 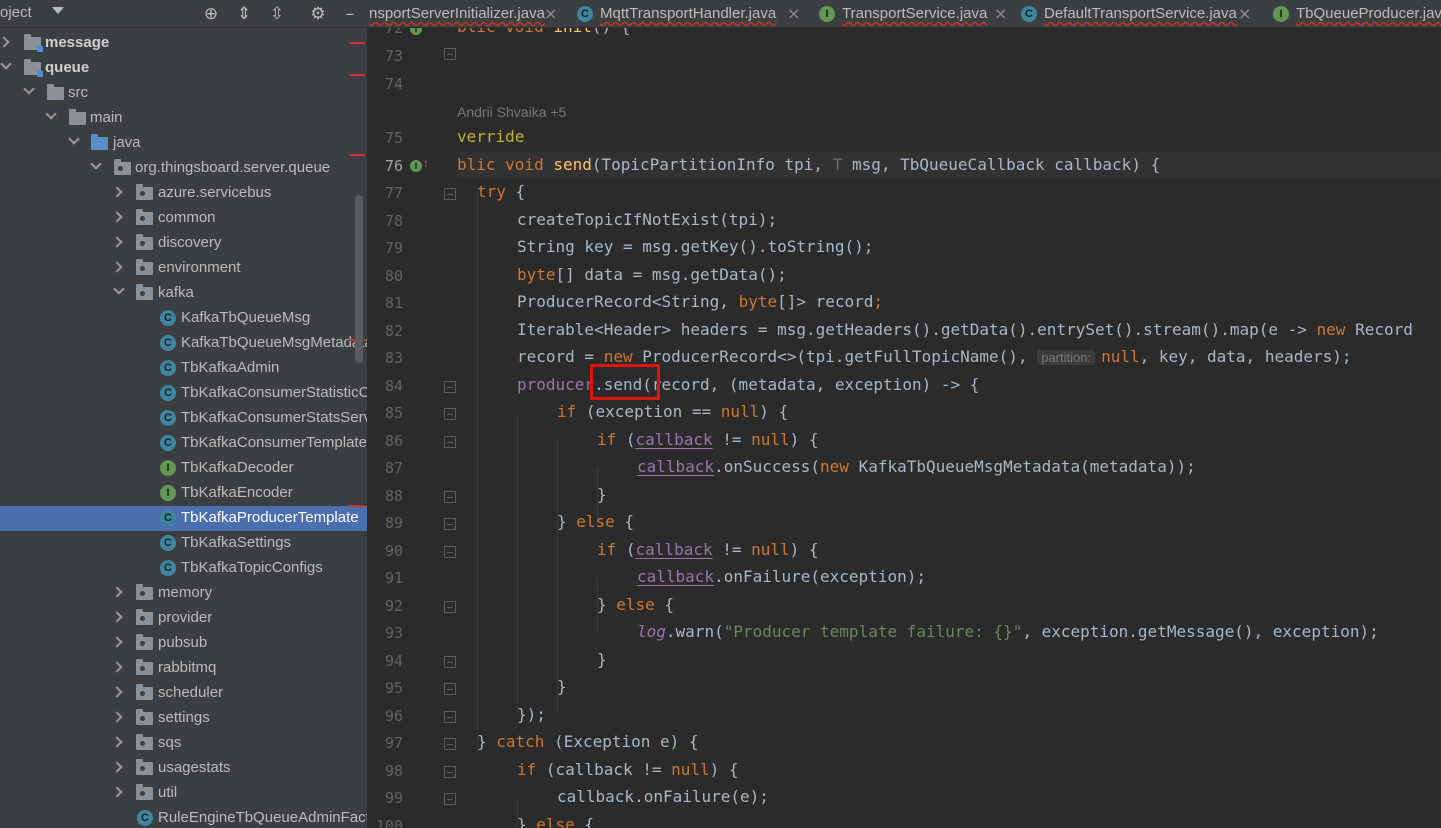 What do you see at coordinates (318, 14) in the screenshot?
I see `gear-icon: ⚙` at bounding box center [318, 14].